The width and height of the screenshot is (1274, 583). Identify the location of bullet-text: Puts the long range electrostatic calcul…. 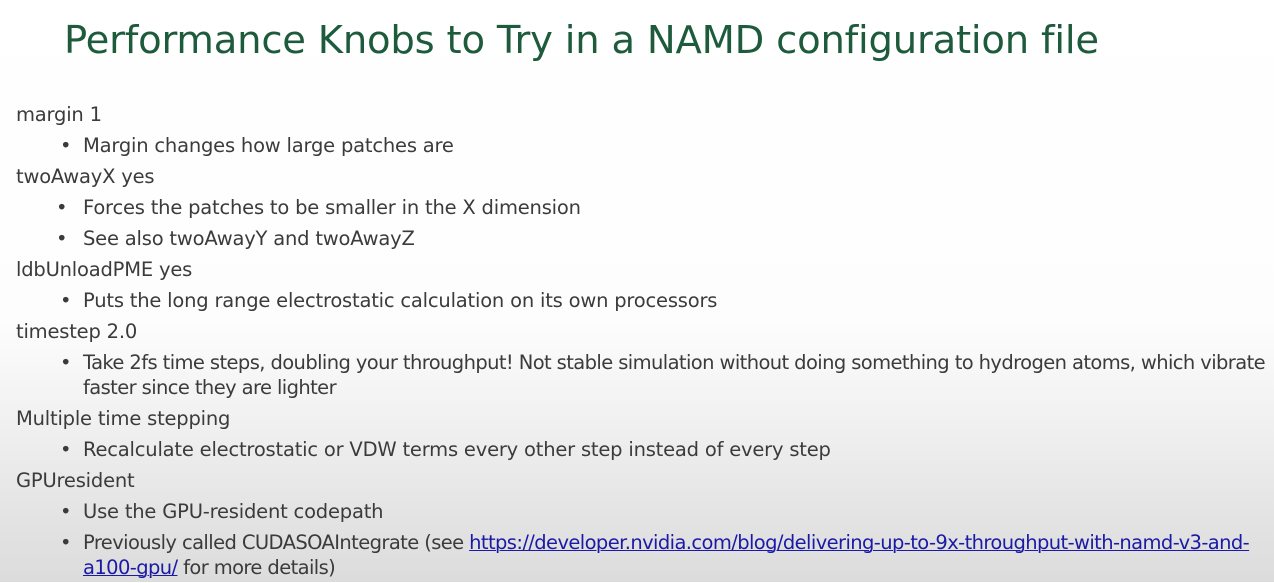
(400, 300).